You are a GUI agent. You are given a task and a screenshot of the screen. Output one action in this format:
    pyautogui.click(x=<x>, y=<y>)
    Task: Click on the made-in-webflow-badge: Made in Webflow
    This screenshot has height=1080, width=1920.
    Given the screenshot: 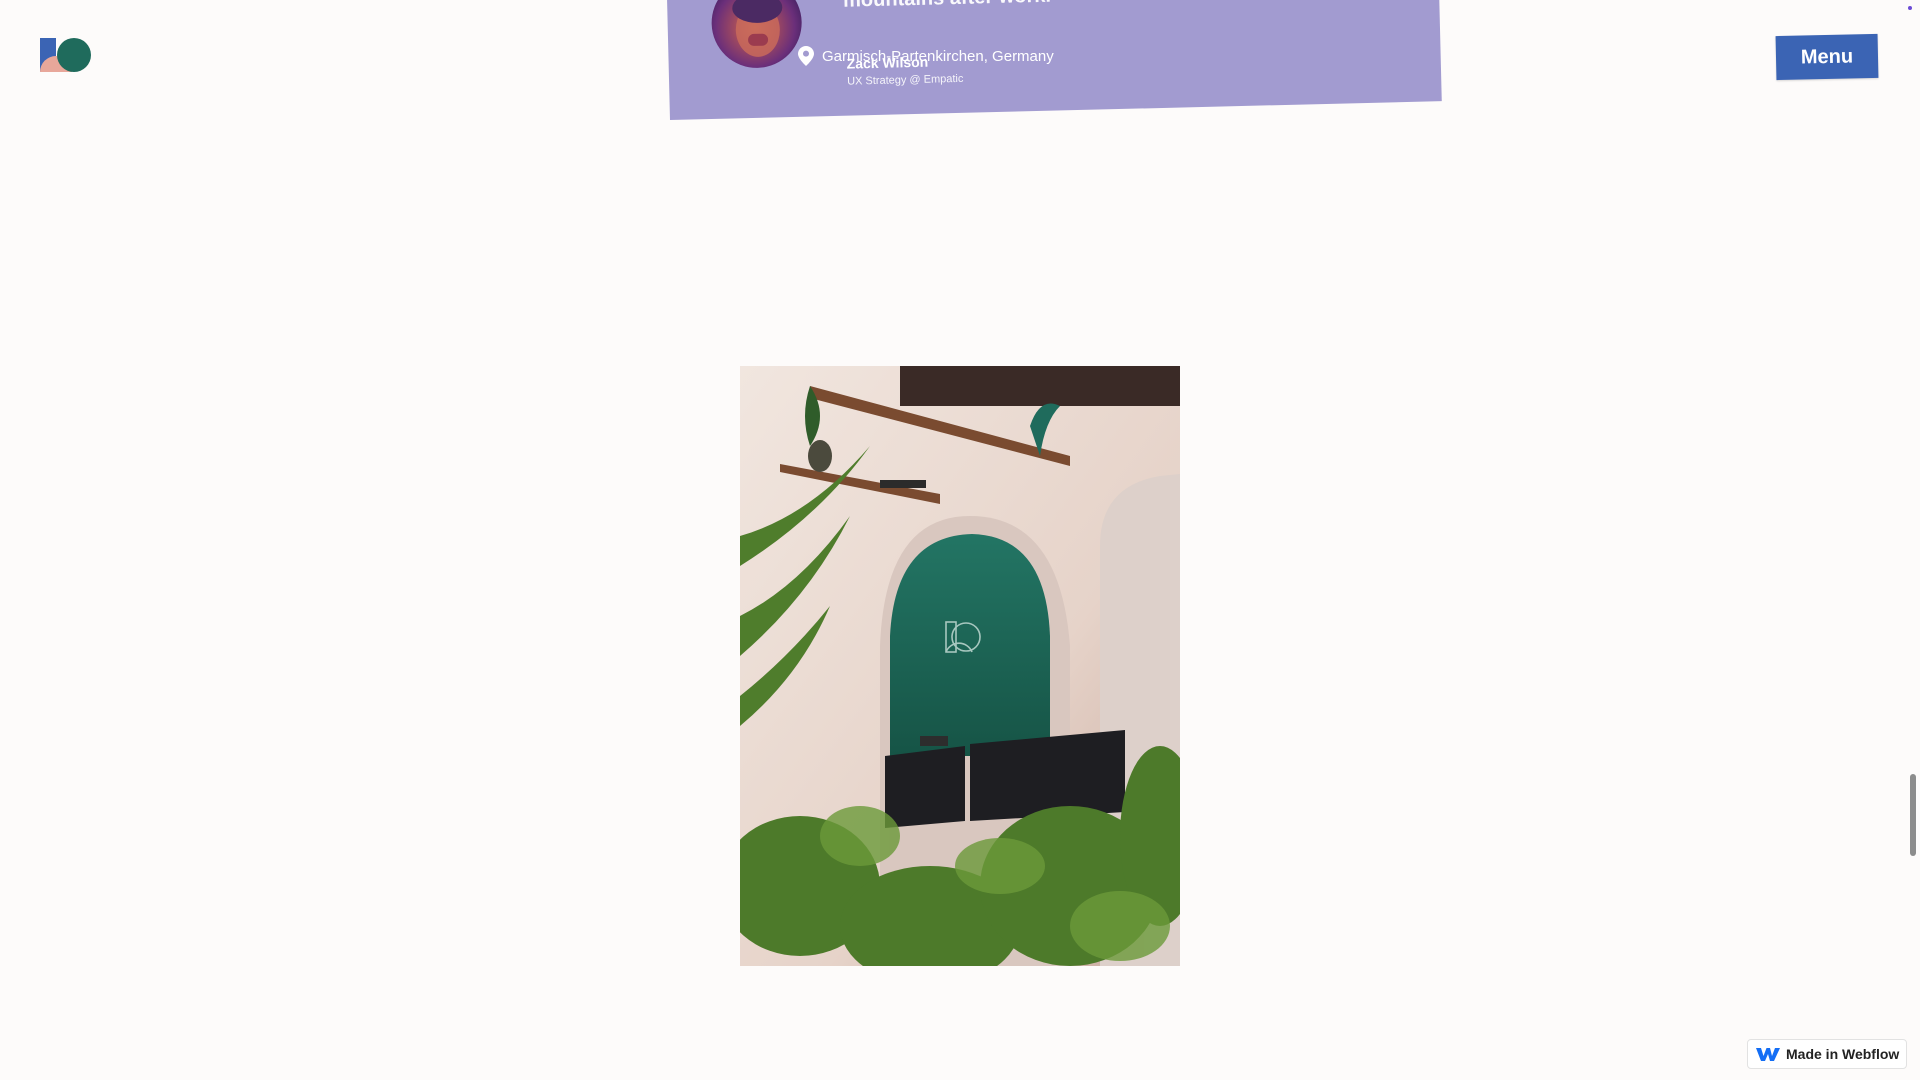 What is the action you would take?
    pyautogui.click(x=1827, y=1054)
    